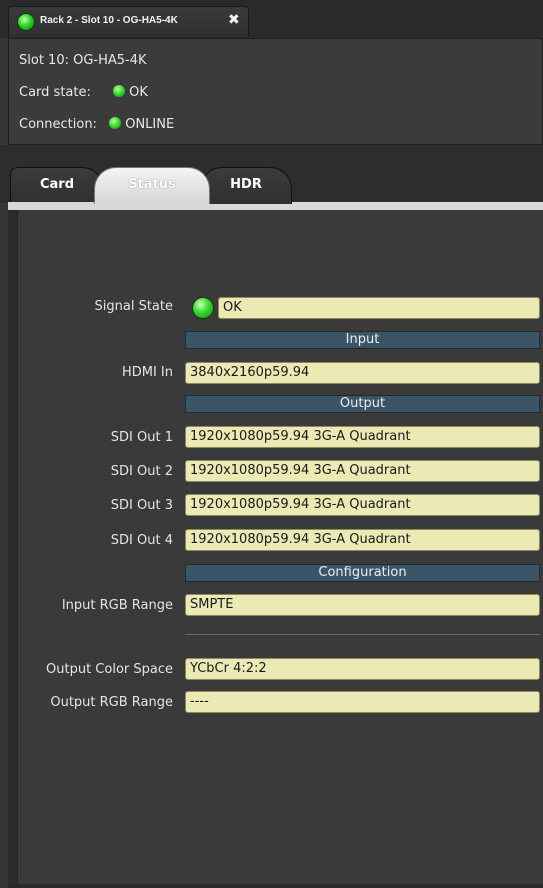 This screenshot has height=888, width=543. Describe the element at coordinates (147, 372) in the screenshot. I see `hdmi-in-label: HDMI In` at that location.